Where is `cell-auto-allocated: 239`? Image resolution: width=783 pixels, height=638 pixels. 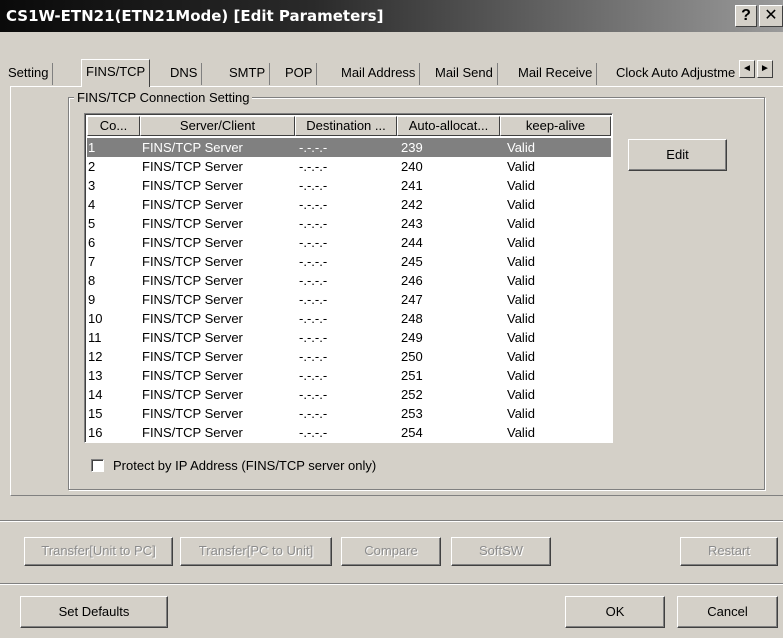
cell-auto-allocated: 239 is located at coordinates (412, 147).